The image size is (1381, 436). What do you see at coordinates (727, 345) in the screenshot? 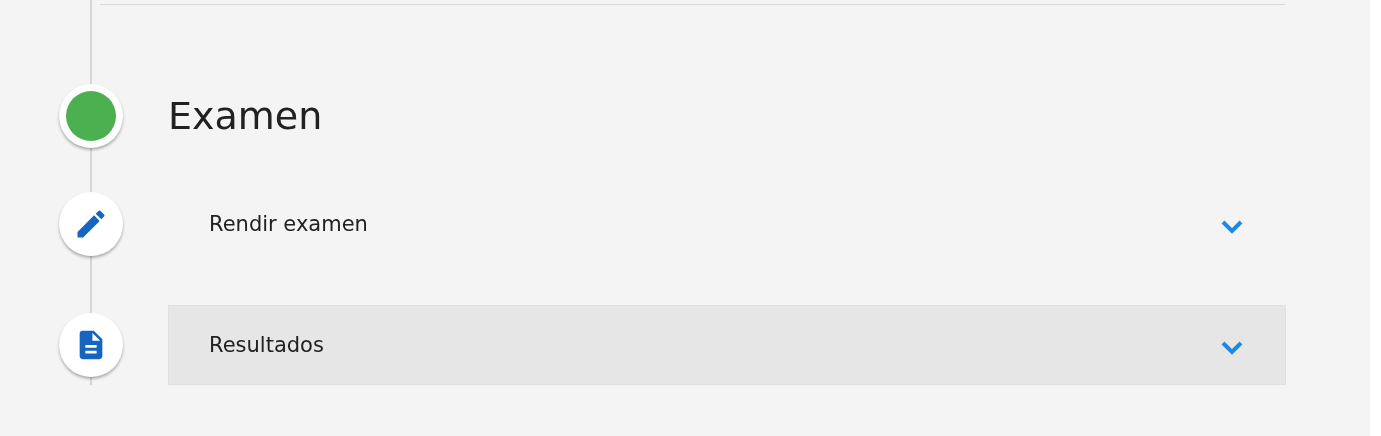
I see `accordion-header: Resultados` at bounding box center [727, 345].